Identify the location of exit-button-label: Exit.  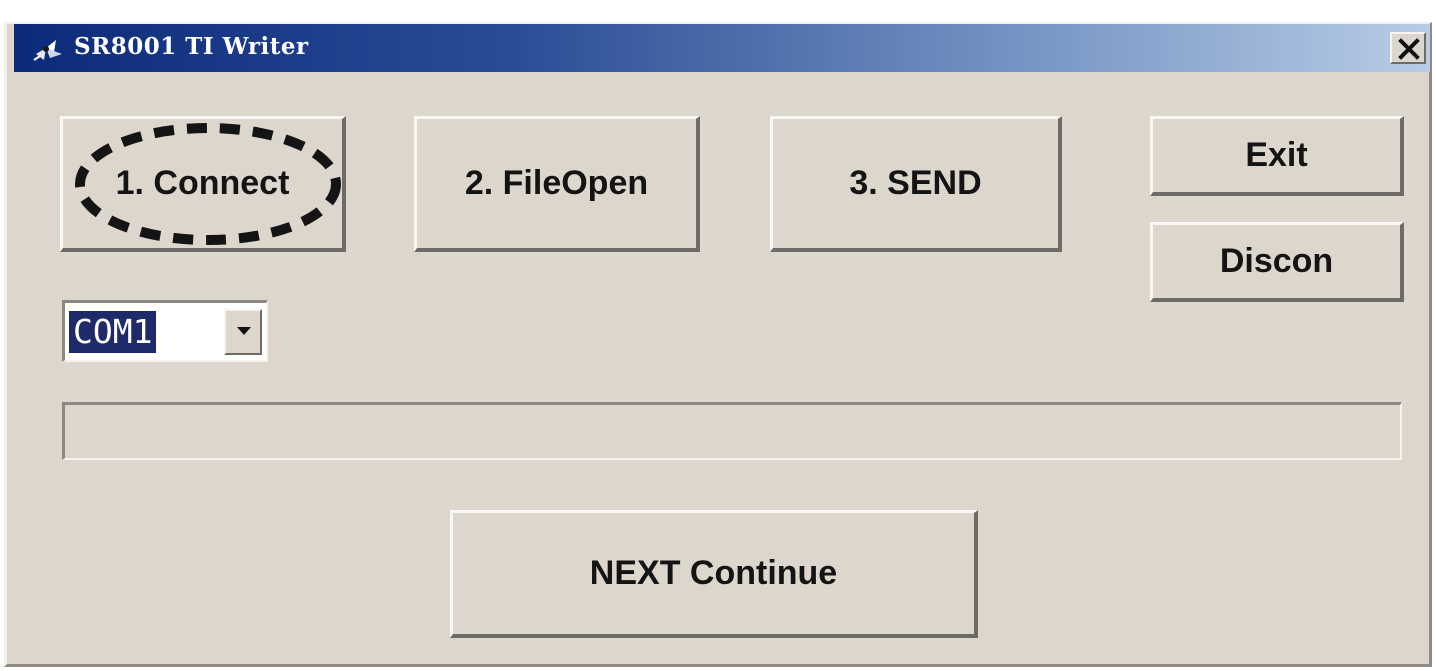
(1276, 155).